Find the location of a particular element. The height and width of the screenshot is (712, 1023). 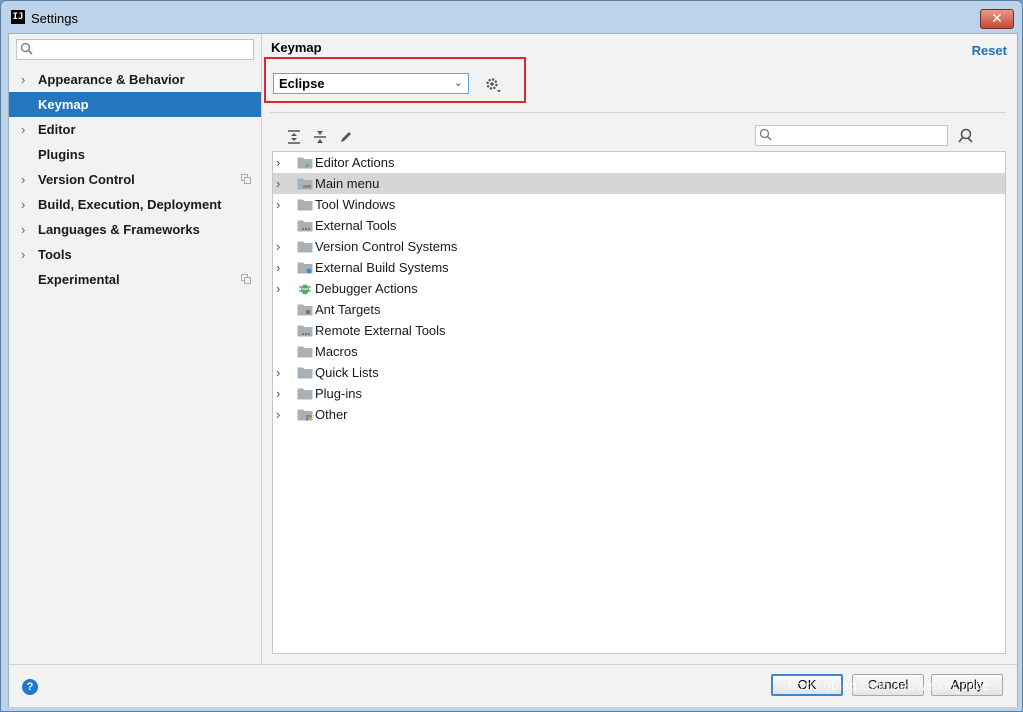

folder-edit-icon is located at coordinates (305, 163).